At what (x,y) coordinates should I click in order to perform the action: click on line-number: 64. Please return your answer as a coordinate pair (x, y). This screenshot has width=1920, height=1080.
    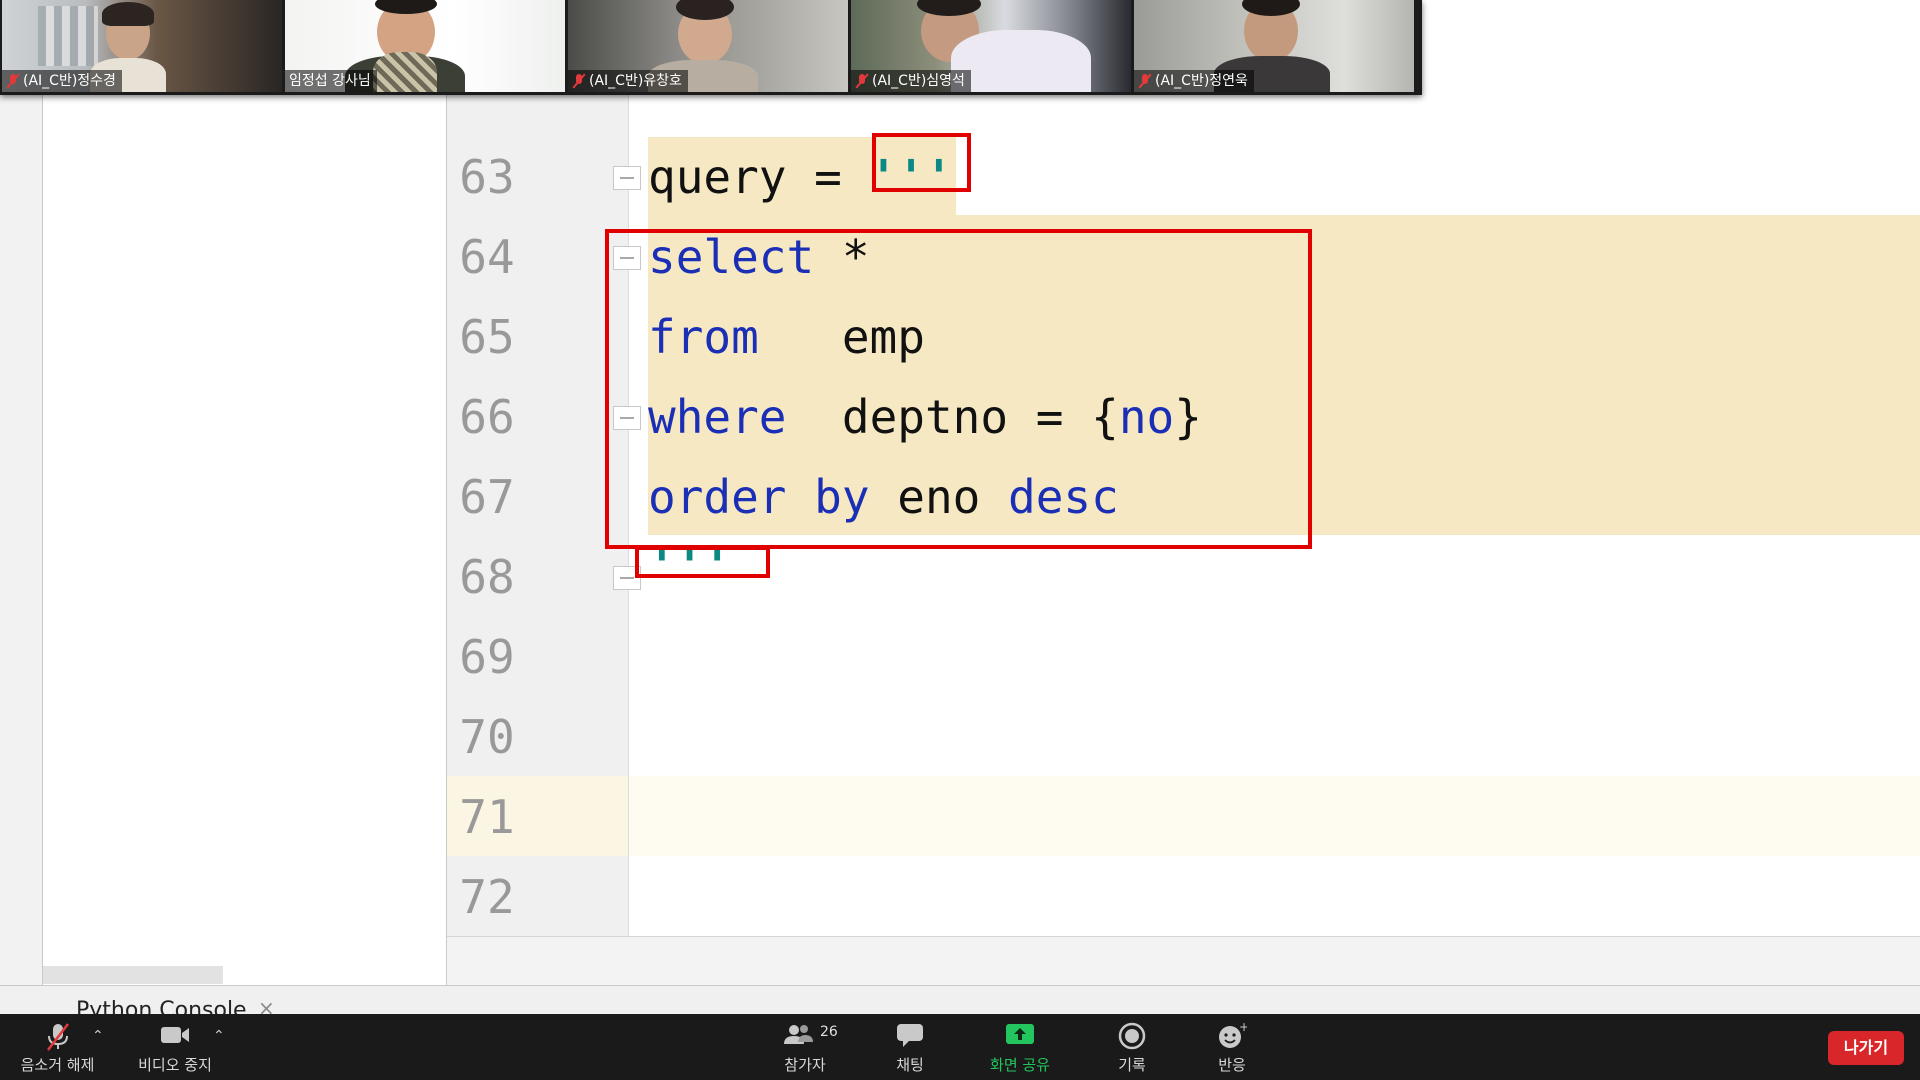
    Looking at the image, I should click on (487, 257).